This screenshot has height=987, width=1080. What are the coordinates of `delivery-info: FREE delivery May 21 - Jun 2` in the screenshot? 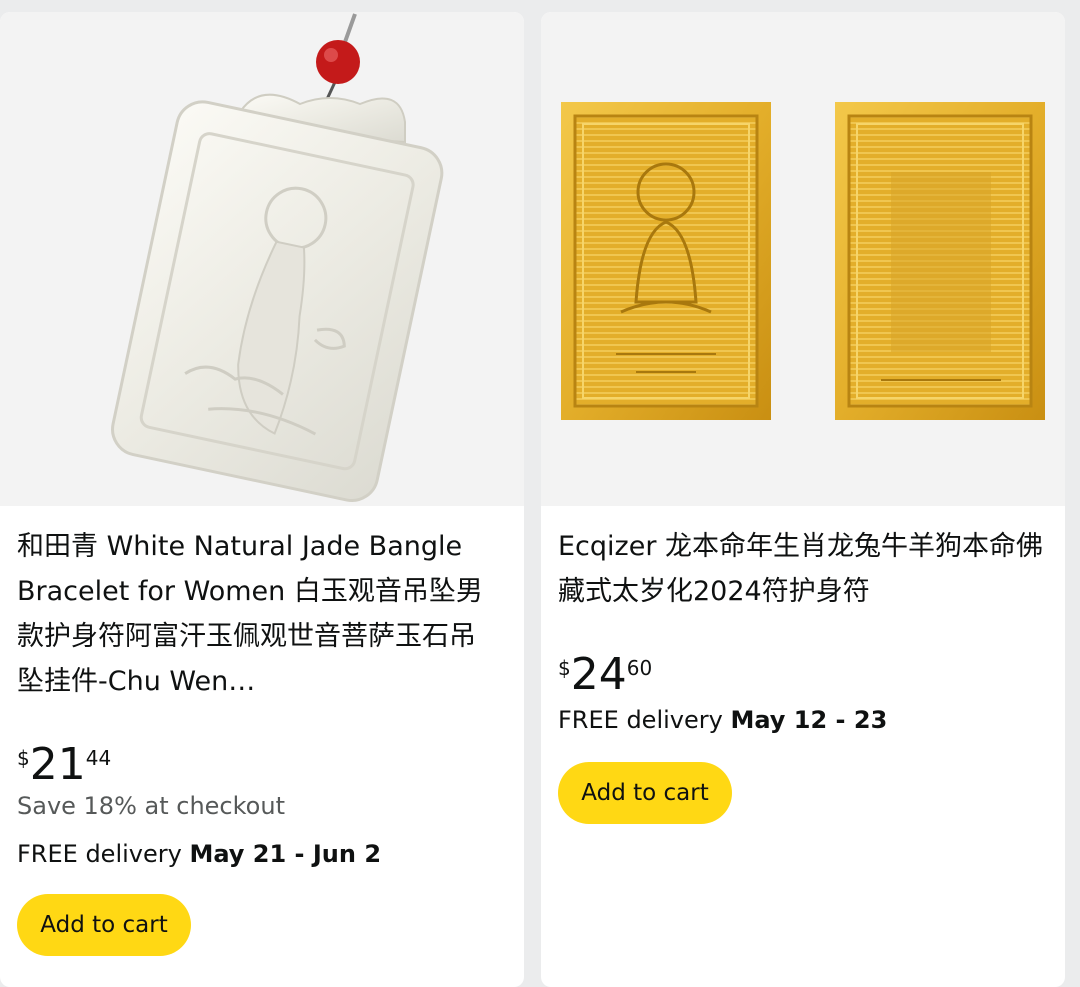 It's located at (199, 854).